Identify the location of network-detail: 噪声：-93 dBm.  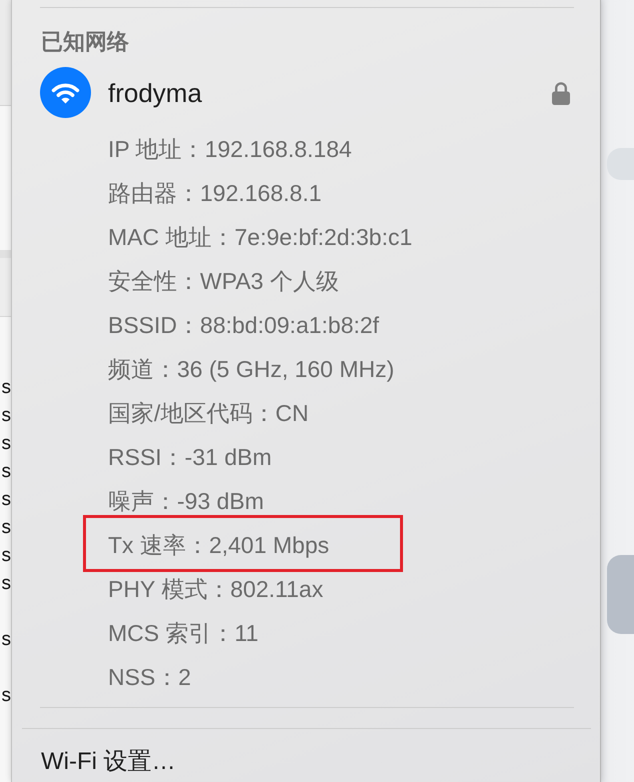
(186, 501).